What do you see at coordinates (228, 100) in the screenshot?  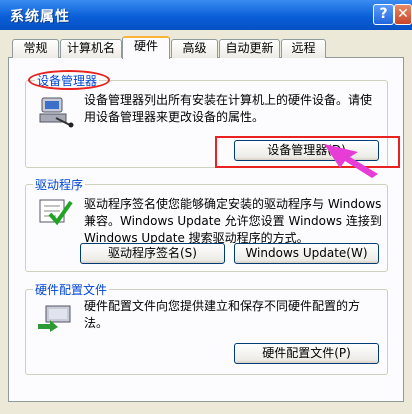 I see `device-manager-desc-line1: 设备管理器列出所有安装在计算机上的硬件设备。请使` at bounding box center [228, 100].